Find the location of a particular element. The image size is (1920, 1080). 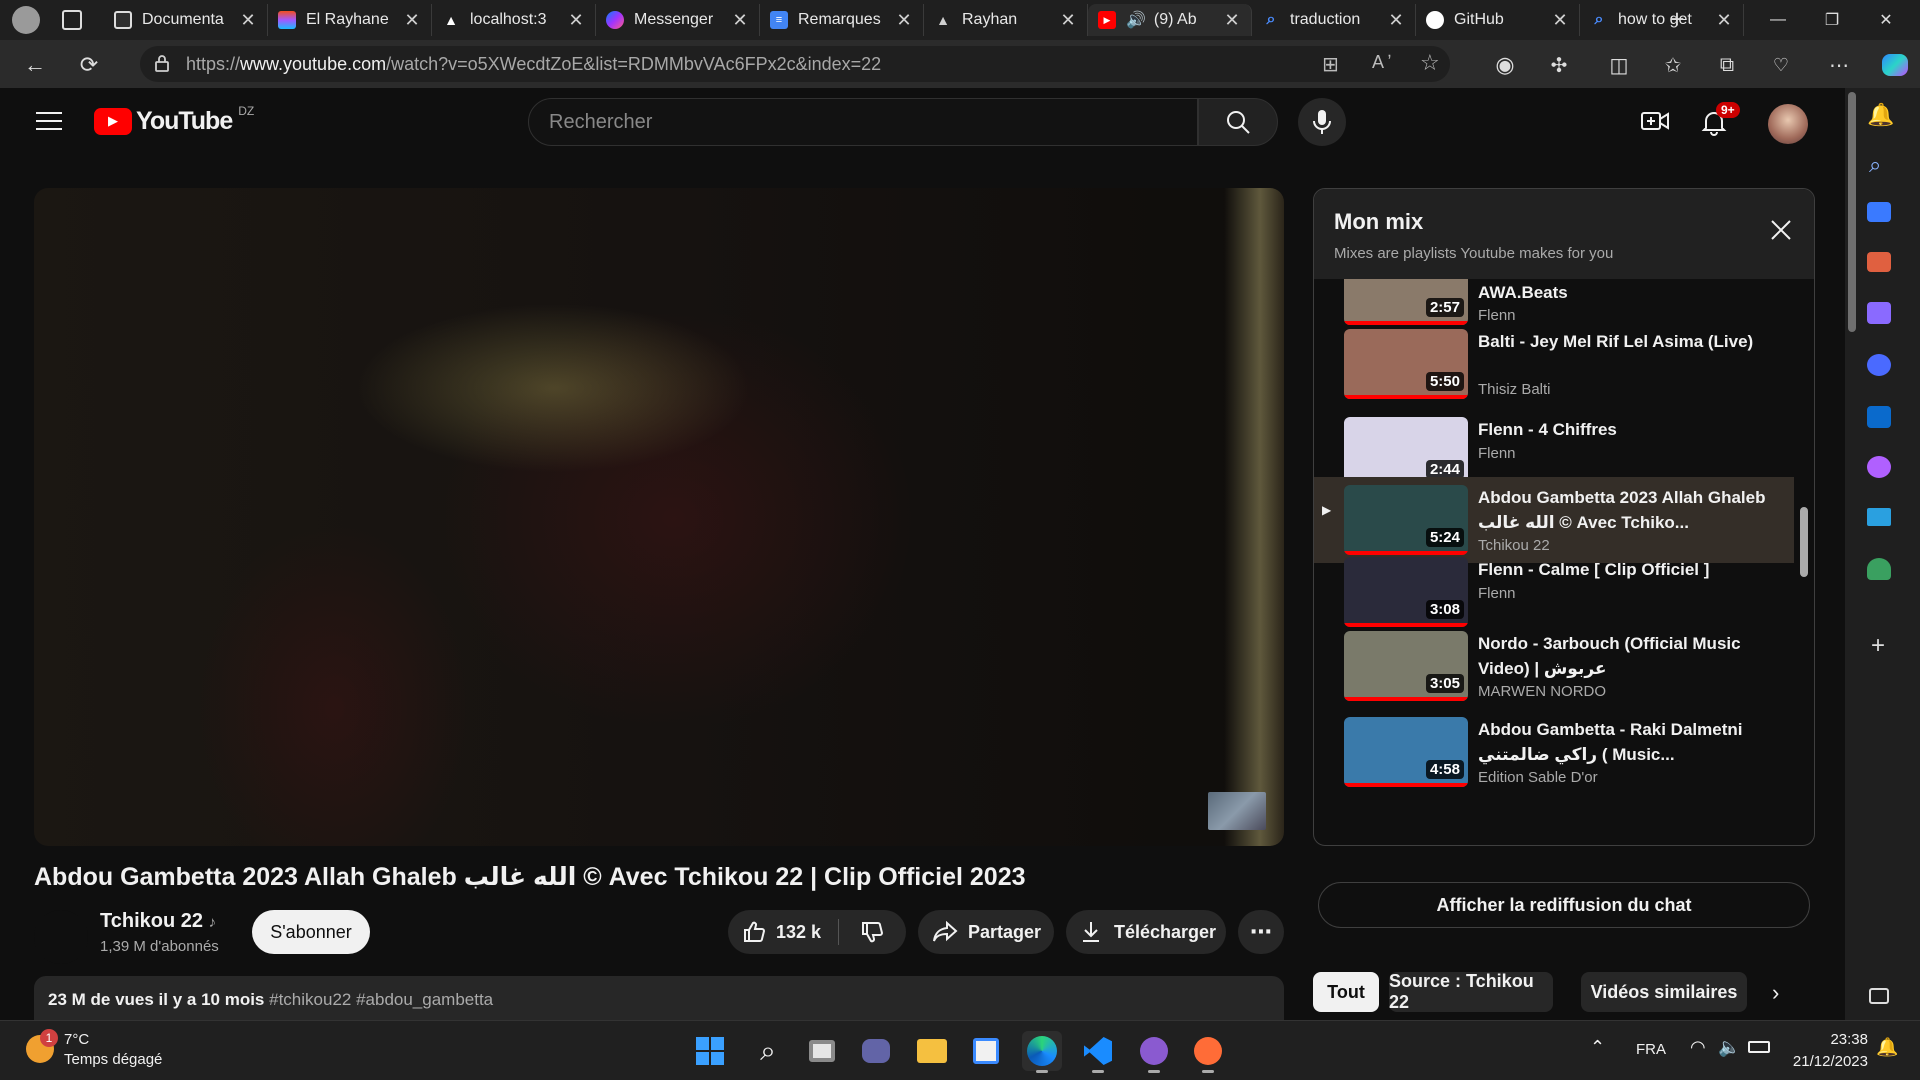

youtube-logo: ▶ YouTube DZ is located at coordinates (174, 120).